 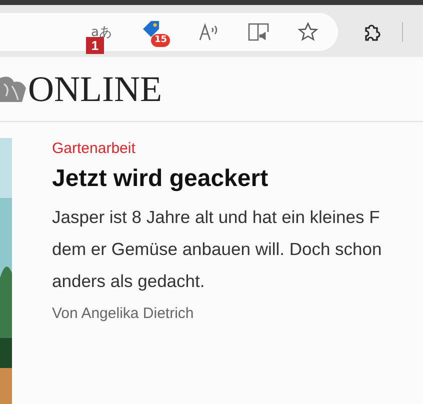 I want to click on address-bar: aあ 1 15, so click(x=169, y=32).